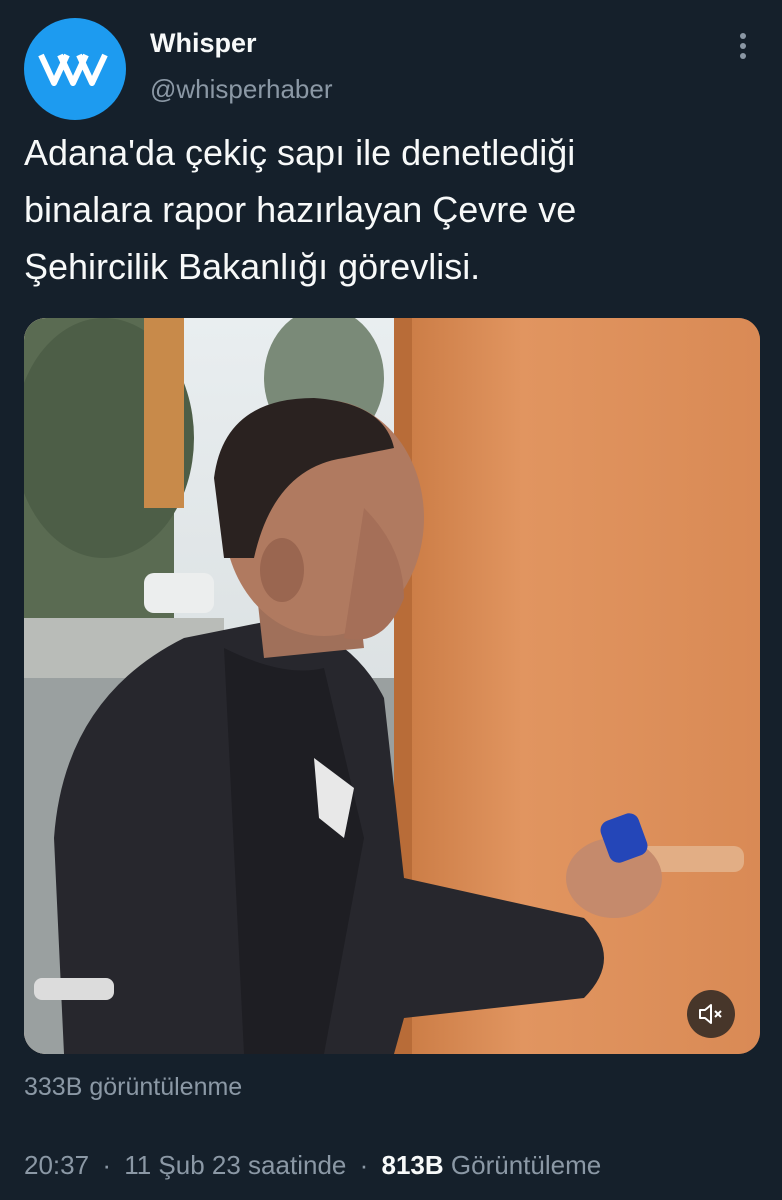 Image resolution: width=782 pixels, height=1200 pixels. What do you see at coordinates (56, 1165) in the screenshot?
I see `tweet-time: 20:37` at bounding box center [56, 1165].